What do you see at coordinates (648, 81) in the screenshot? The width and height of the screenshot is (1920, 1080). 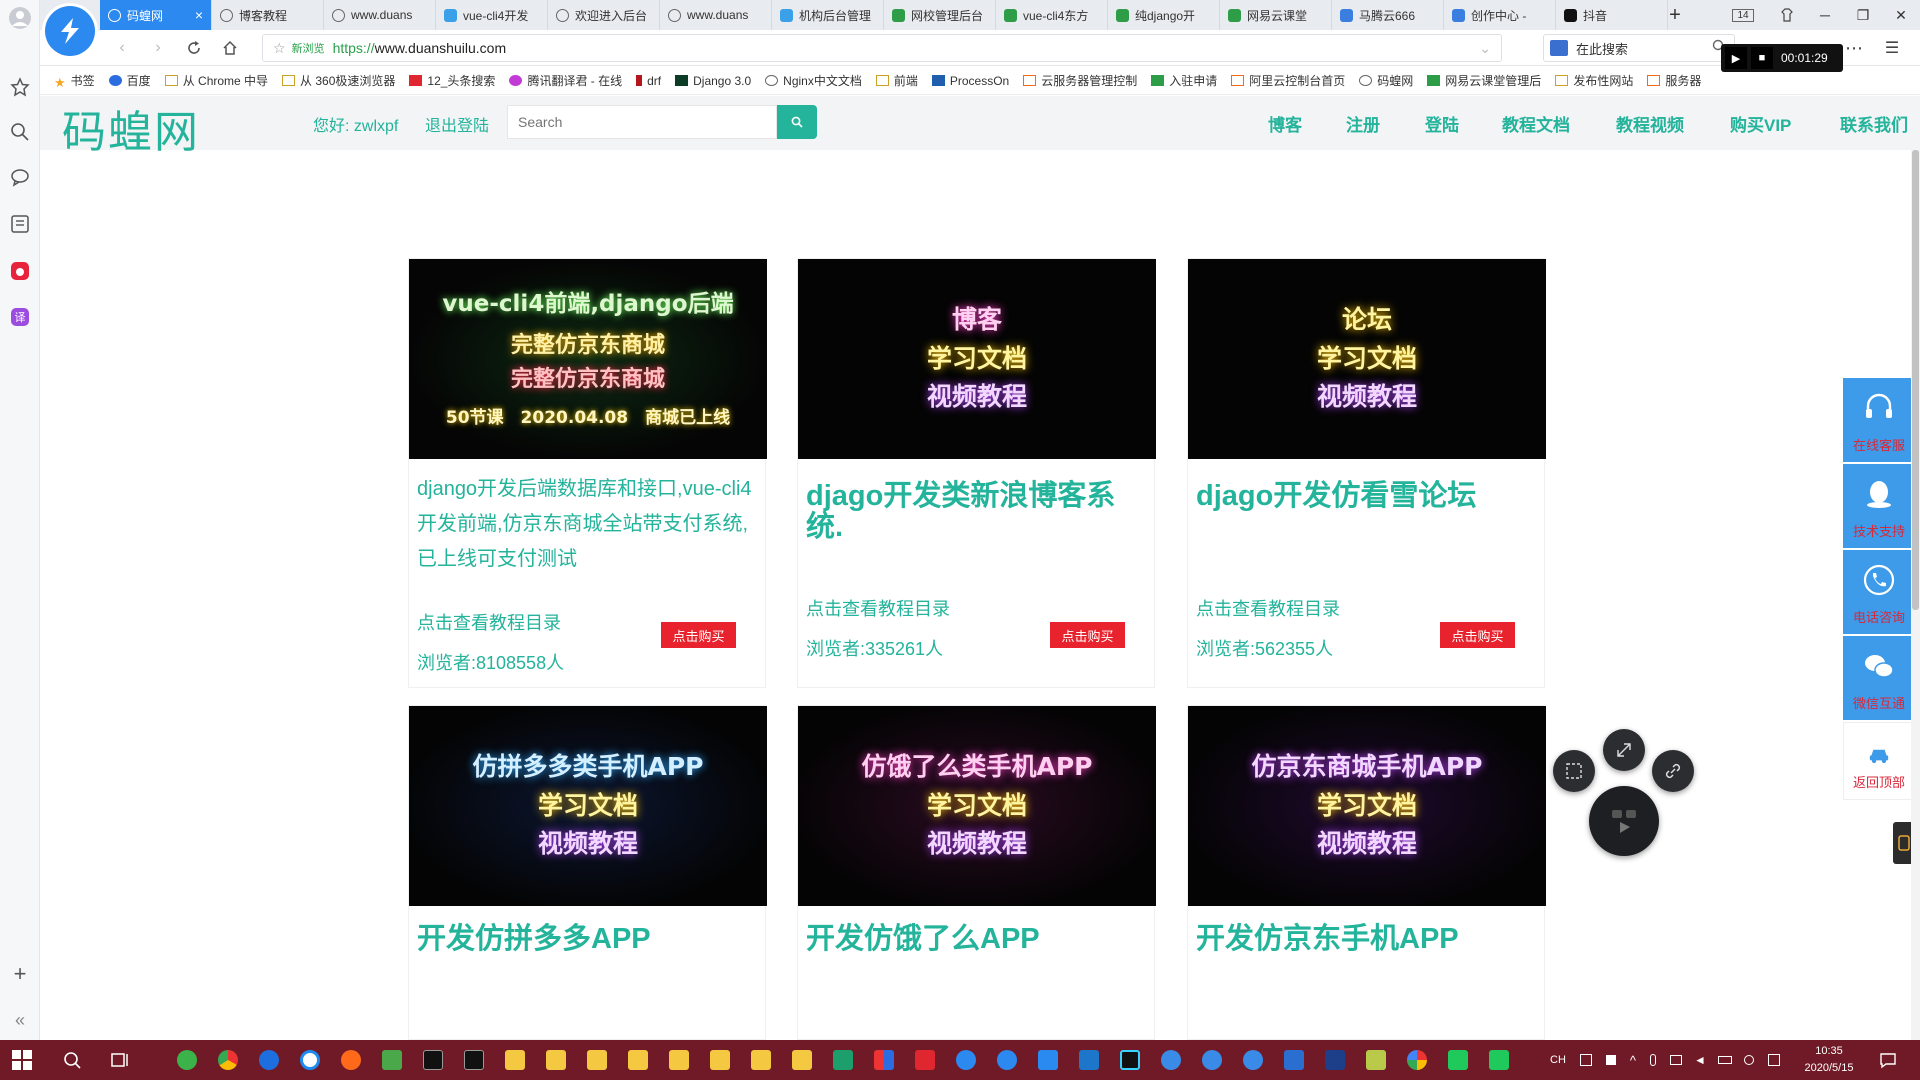 I see `bookmark-item: drf` at bounding box center [648, 81].